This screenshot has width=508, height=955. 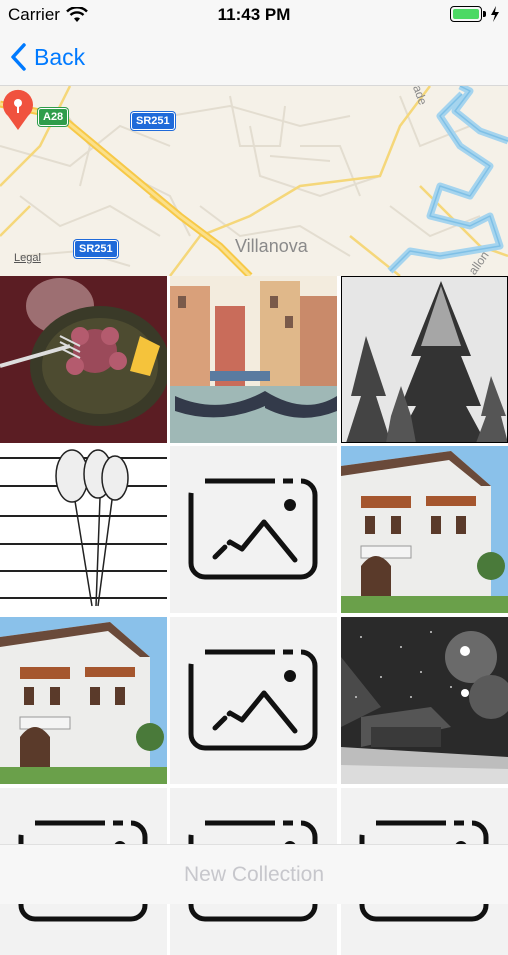 I want to click on snowy-night-street-photo, so click(x=424, y=700).